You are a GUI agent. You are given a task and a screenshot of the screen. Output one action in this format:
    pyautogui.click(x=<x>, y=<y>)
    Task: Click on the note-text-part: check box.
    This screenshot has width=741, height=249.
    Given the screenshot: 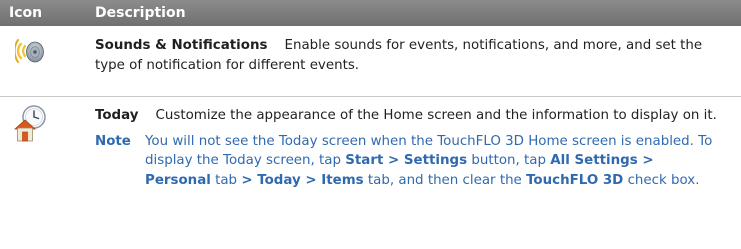 What is the action you would take?
    pyautogui.click(x=661, y=180)
    